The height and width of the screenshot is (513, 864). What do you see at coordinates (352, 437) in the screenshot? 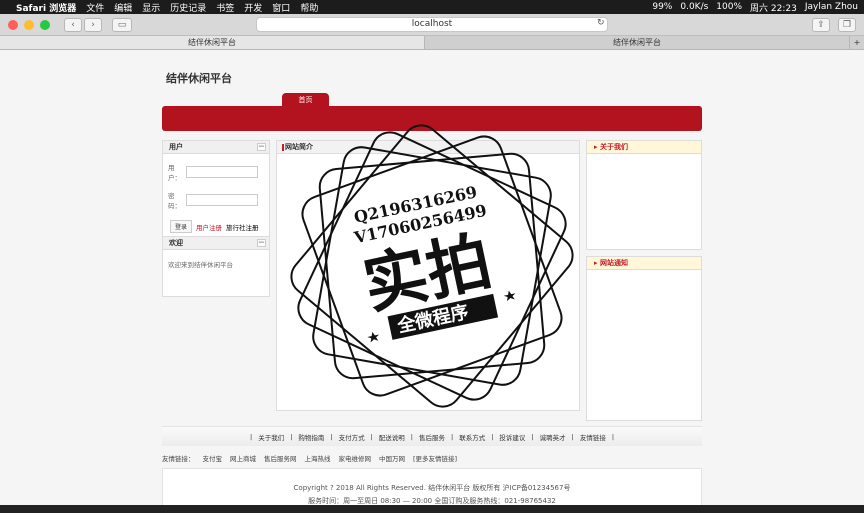
I see `footer-link: 支付方式` at bounding box center [352, 437].